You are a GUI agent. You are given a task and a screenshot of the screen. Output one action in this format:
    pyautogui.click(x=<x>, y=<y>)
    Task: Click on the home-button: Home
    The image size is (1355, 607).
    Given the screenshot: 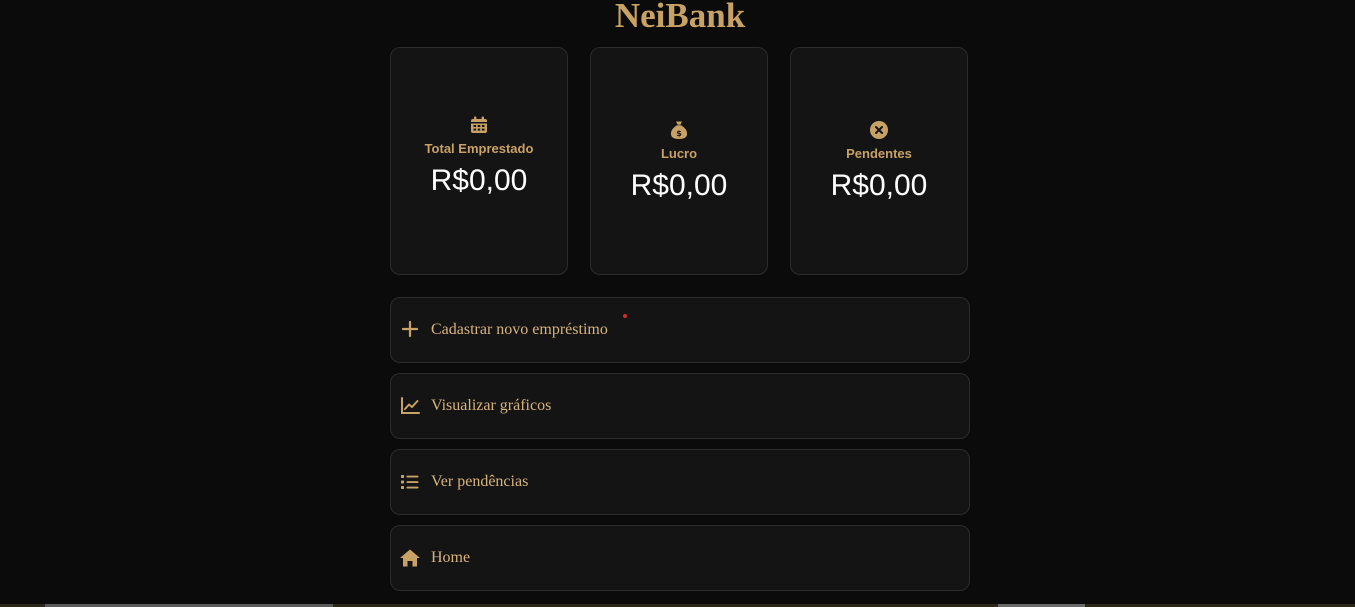 What is the action you would take?
    pyautogui.click(x=680, y=558)
    